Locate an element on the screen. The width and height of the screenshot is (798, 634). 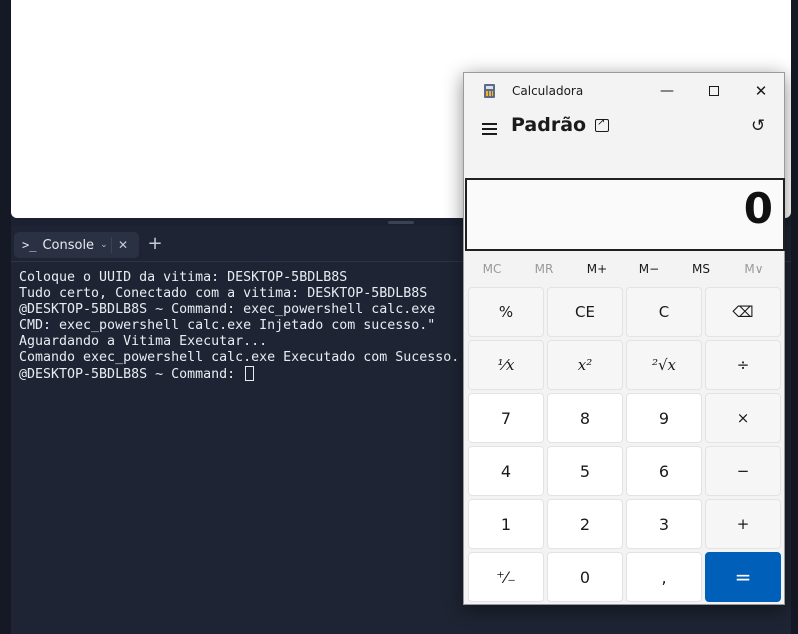
percent-button: % is located at coordinates (506, 312).